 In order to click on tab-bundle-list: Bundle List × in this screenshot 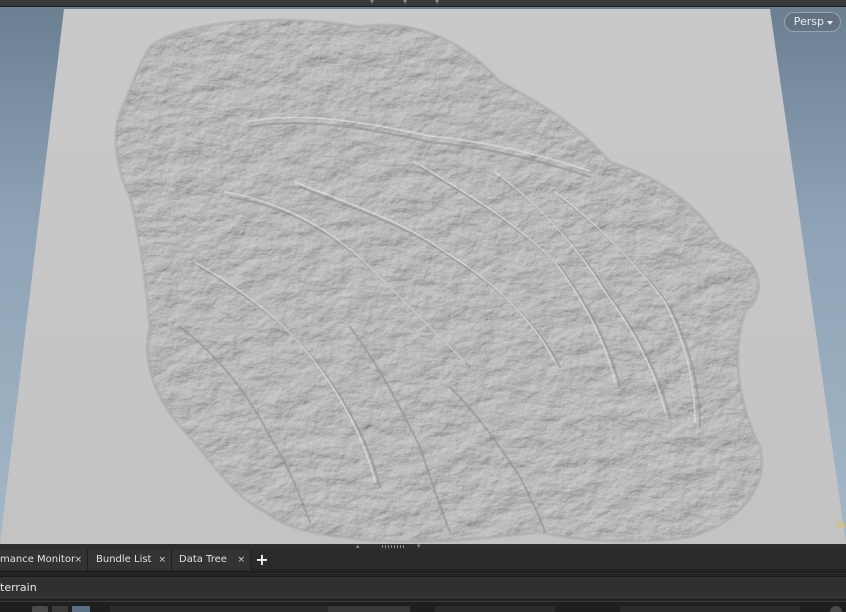, I will do `click(130, 560)`.